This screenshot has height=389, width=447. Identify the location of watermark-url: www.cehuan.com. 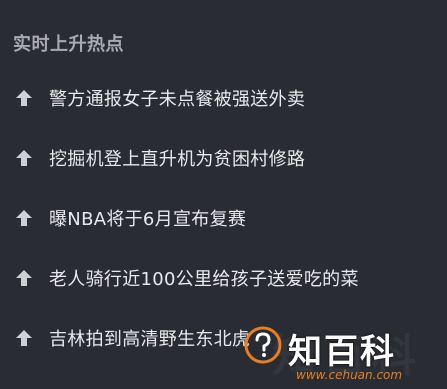
(349, 375).